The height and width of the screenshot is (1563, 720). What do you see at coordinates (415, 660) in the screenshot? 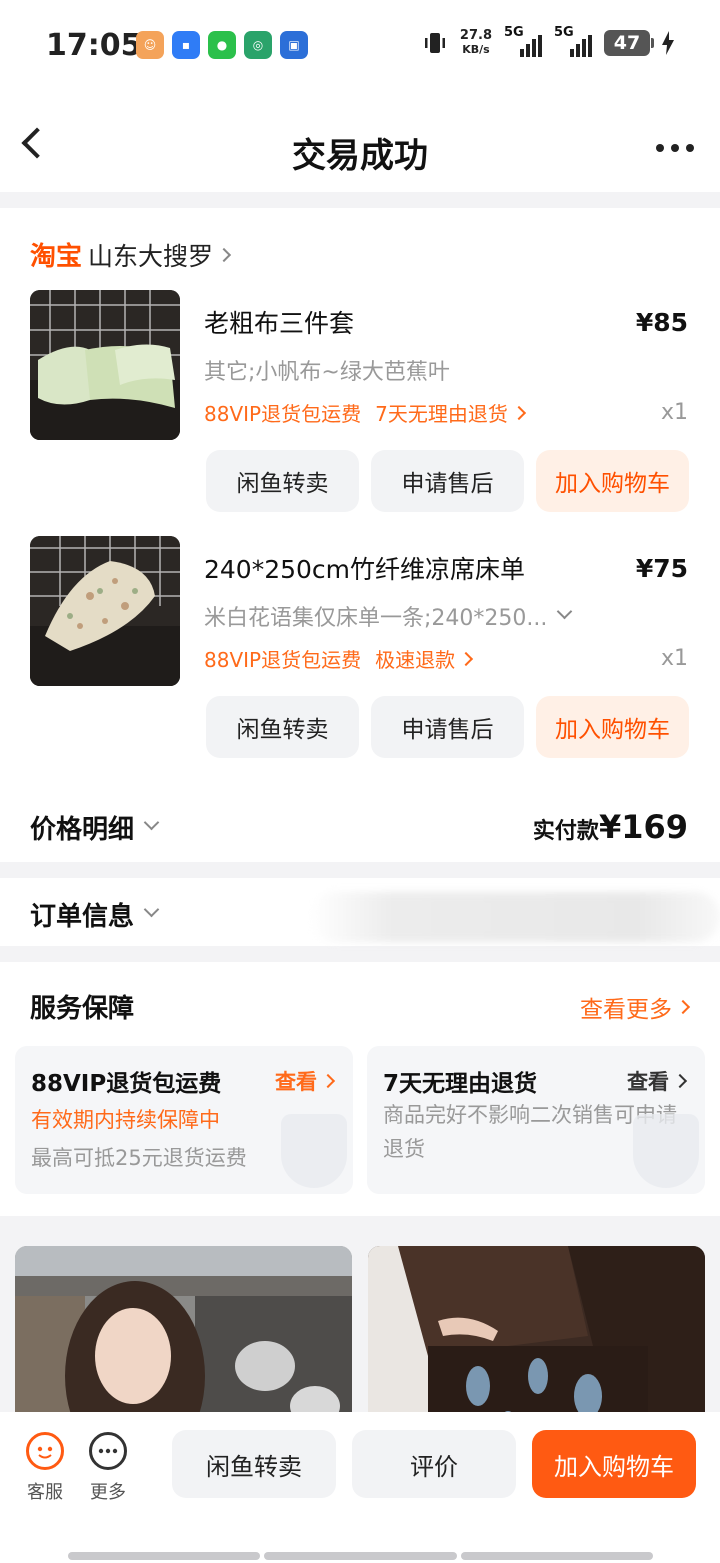
I see `tag-fast-refund: 极速退款` at bounding box center [415, 660].